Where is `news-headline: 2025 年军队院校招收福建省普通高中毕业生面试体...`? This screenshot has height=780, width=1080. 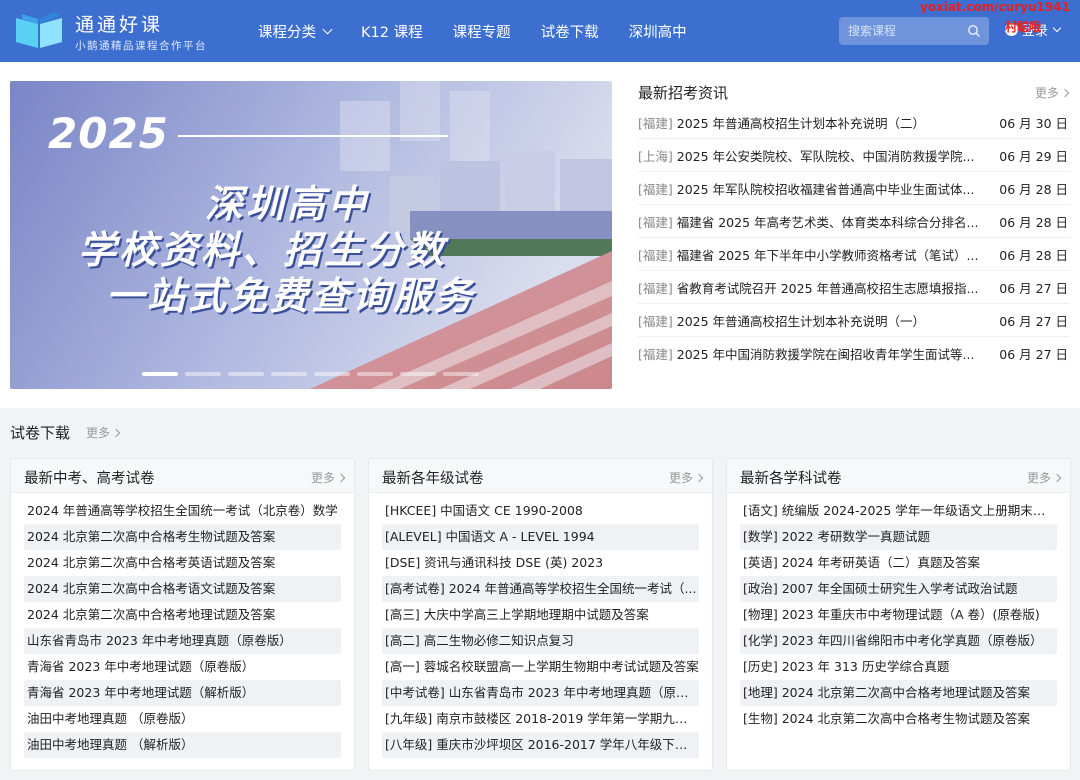
news-headline: 2025 年军队院校招收福建省普通高中毕业生面试体... is located at coordinates (825, 189).